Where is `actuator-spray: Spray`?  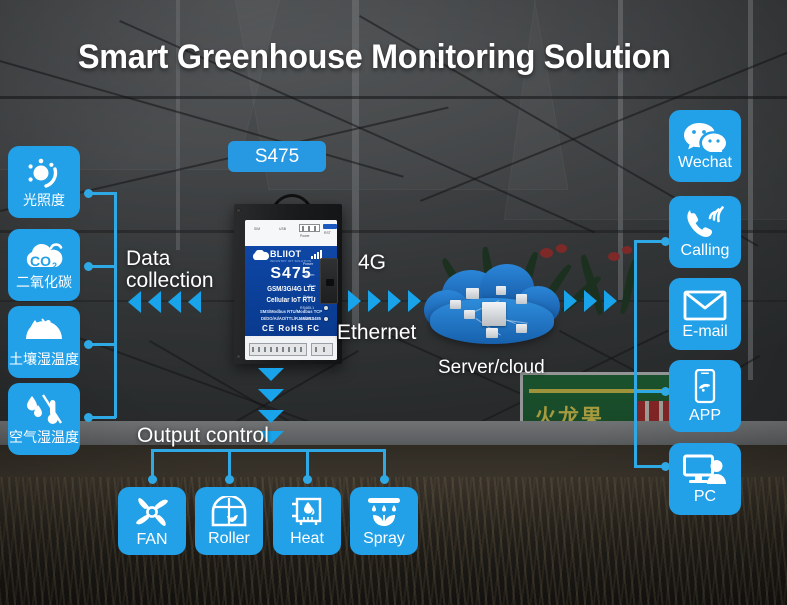
actuator-spray: Spray is located at coordinates (384, 521).